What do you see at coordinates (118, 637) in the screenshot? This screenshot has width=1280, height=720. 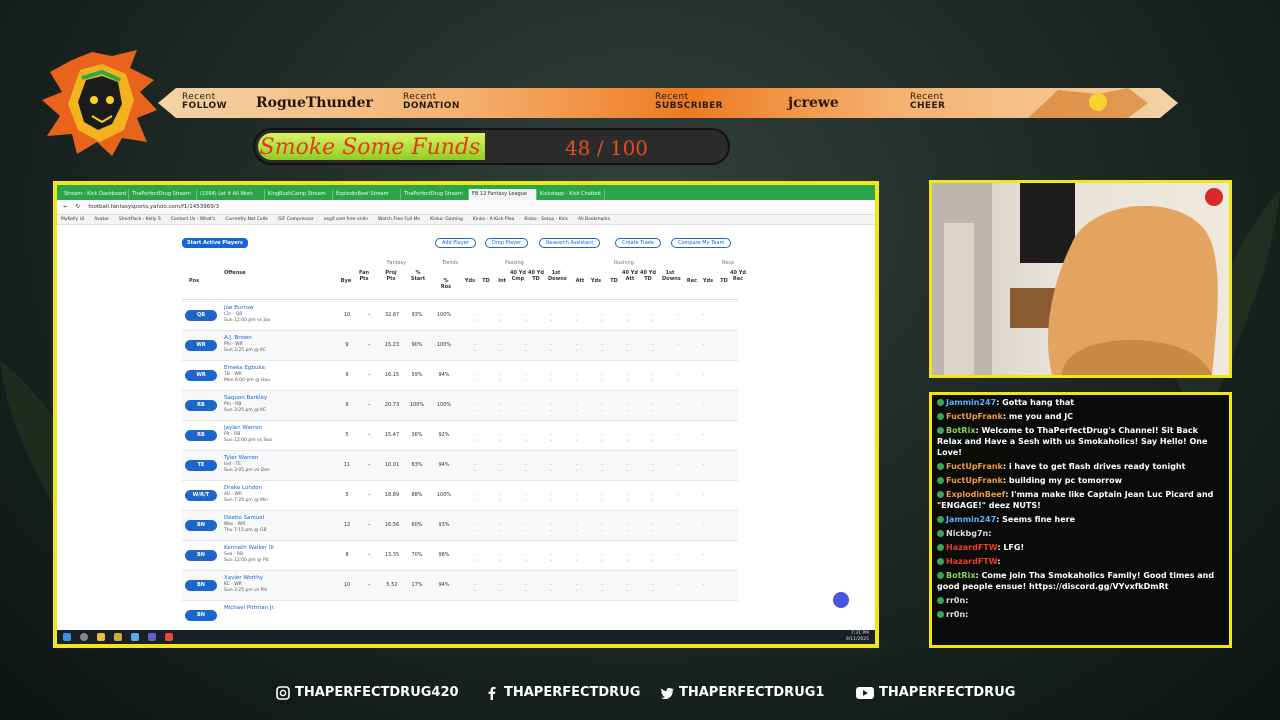 I see `folder-icon` at bounding box center [118, 637].